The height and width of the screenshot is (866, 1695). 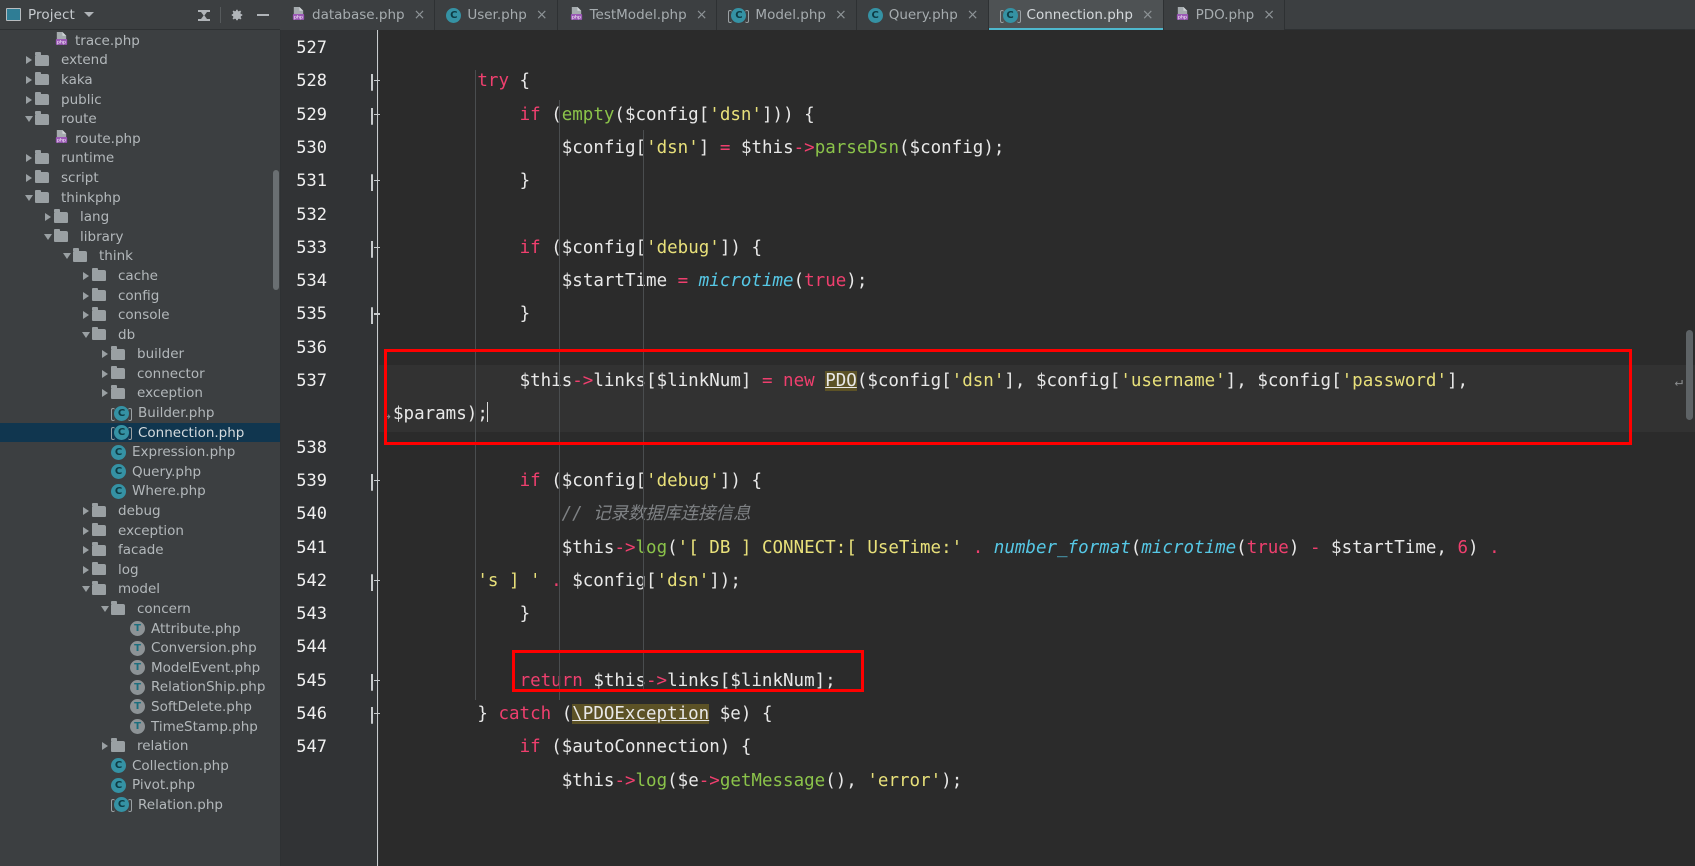 What do you see at coordinates (140, 41) in the screenshot?
I see `tree-file-row: php trace.php` at bounding box center [140, 41].